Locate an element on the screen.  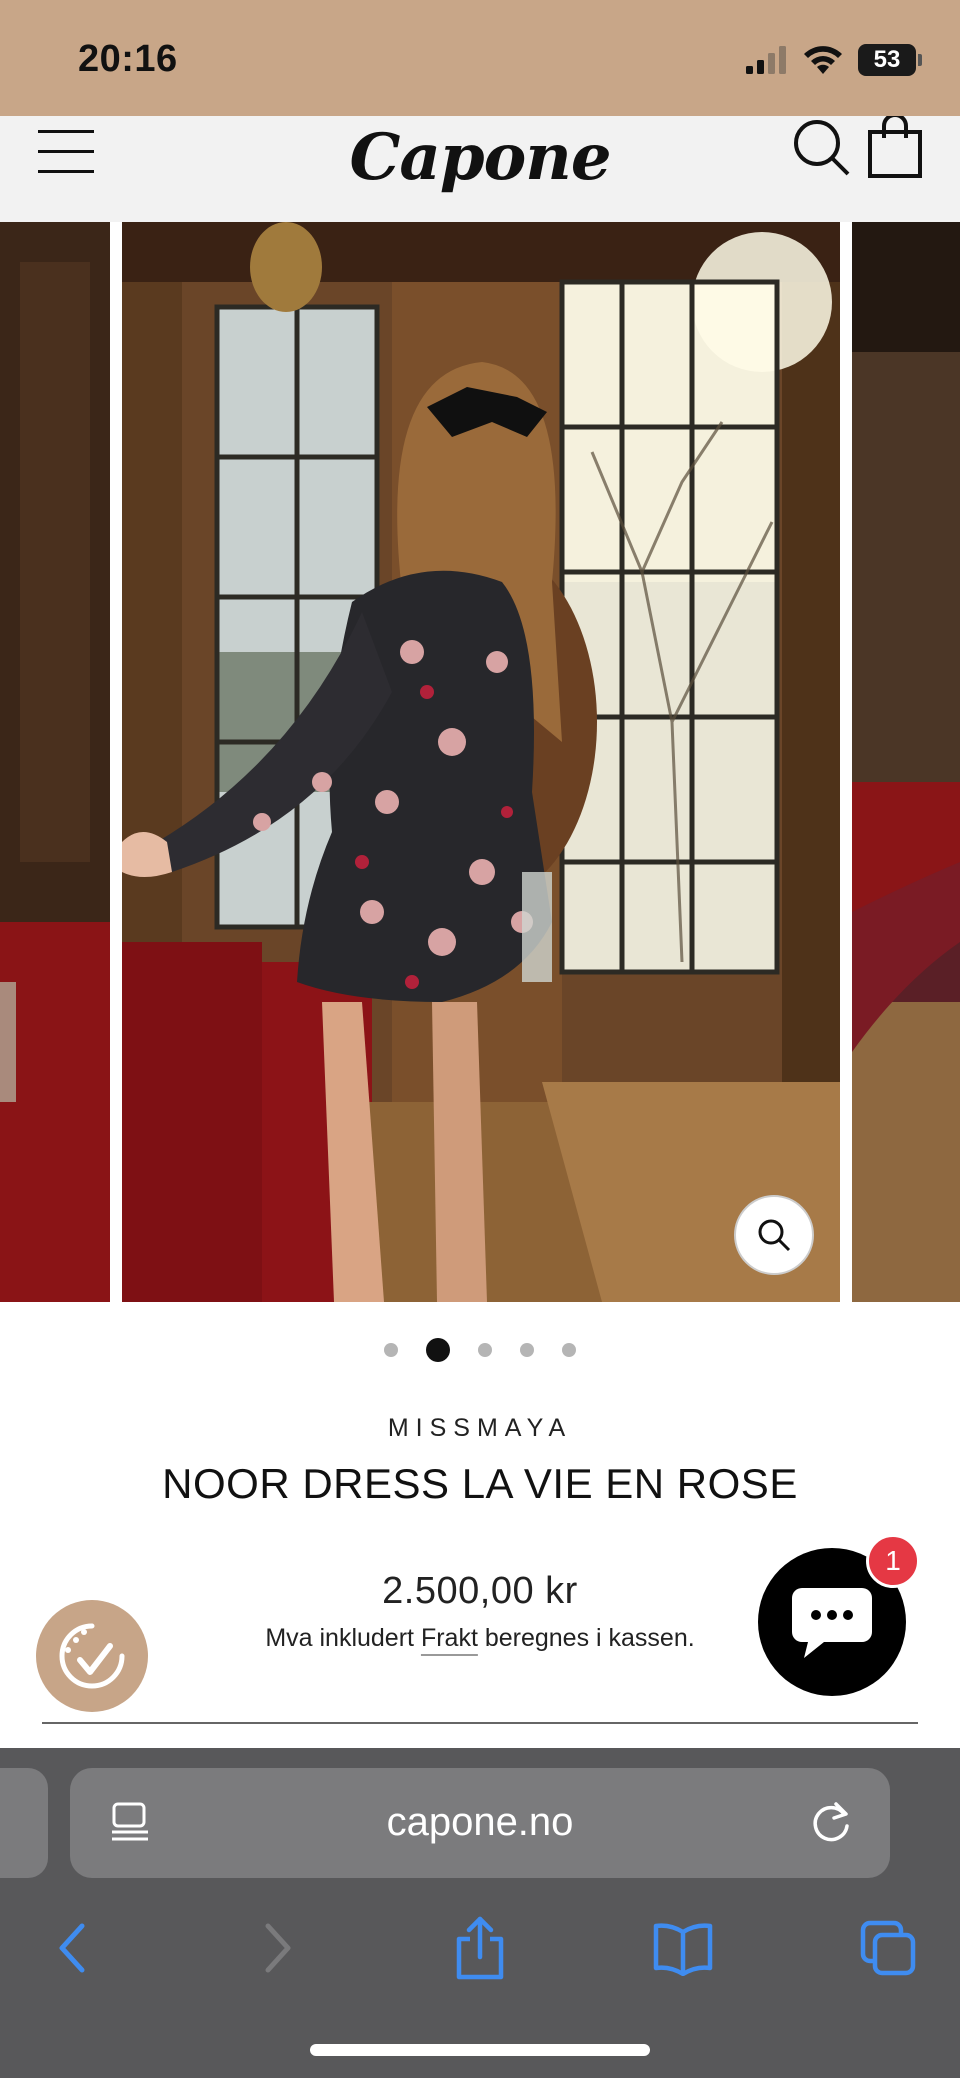
shipping-link: Frakt is located at coordinates (449, 1638).